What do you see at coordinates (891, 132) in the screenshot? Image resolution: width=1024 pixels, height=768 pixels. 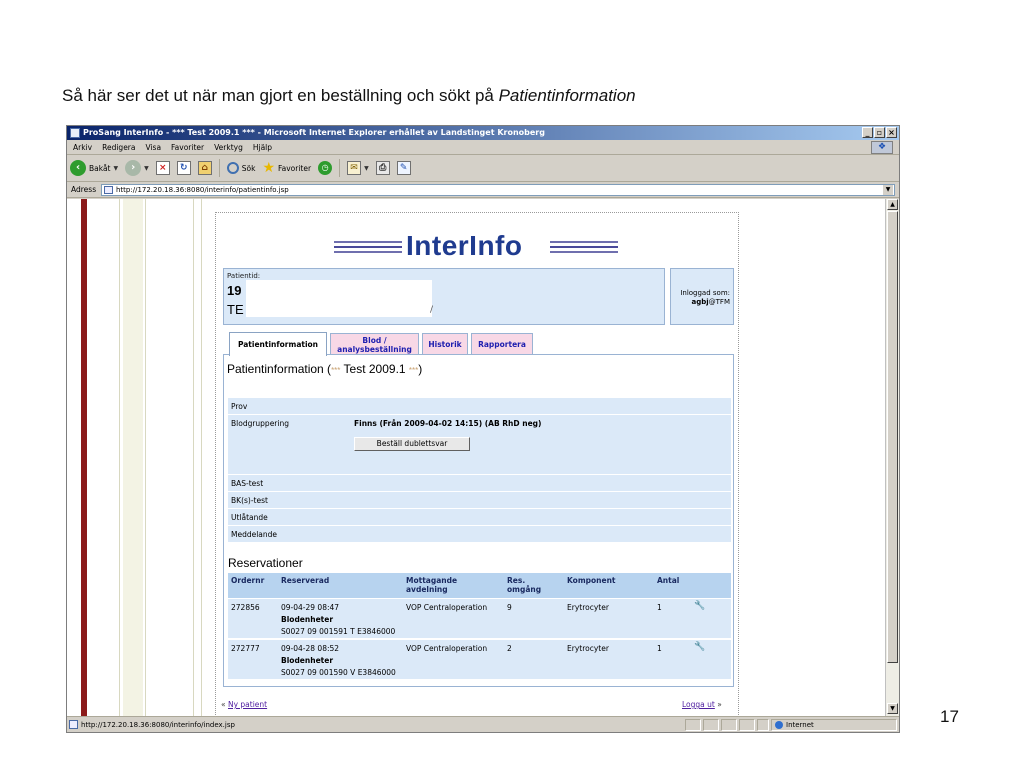 I see `close-button: ×` at bounding box center [891, 132].